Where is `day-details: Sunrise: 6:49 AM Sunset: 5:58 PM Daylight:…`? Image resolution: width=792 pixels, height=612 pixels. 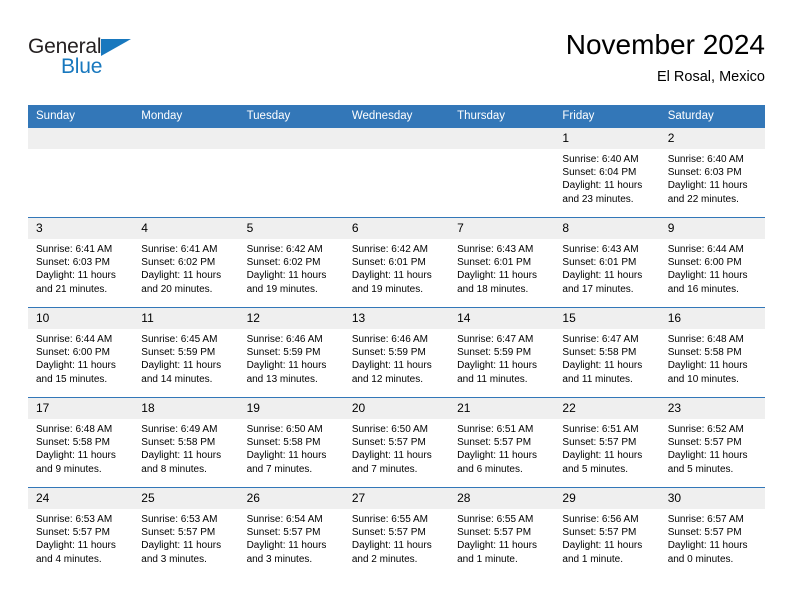
day-details: Sunrise: 6:49 AM Sunset: 5:58 PM Daylight:… is located at coordinates (185, 447).